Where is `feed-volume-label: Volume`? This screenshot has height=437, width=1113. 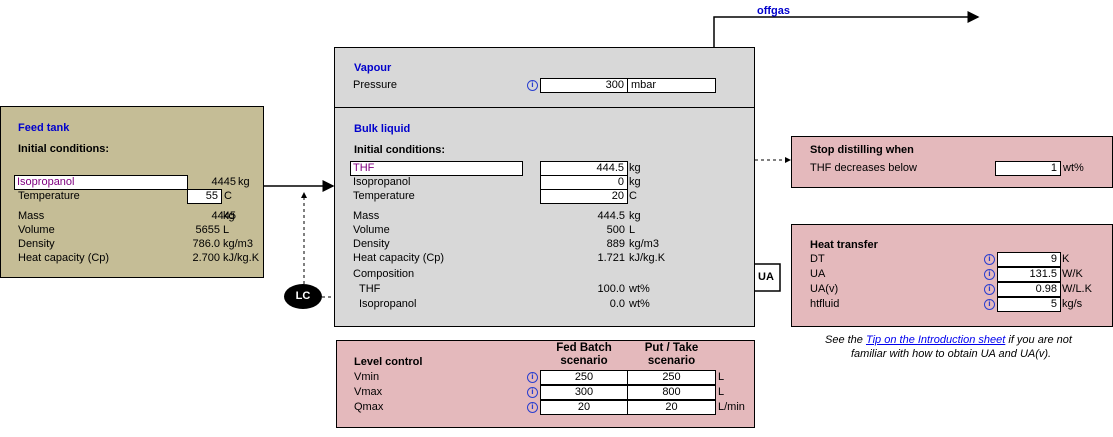 feed-volume-label: Volume is located at coordinates (36, 230).